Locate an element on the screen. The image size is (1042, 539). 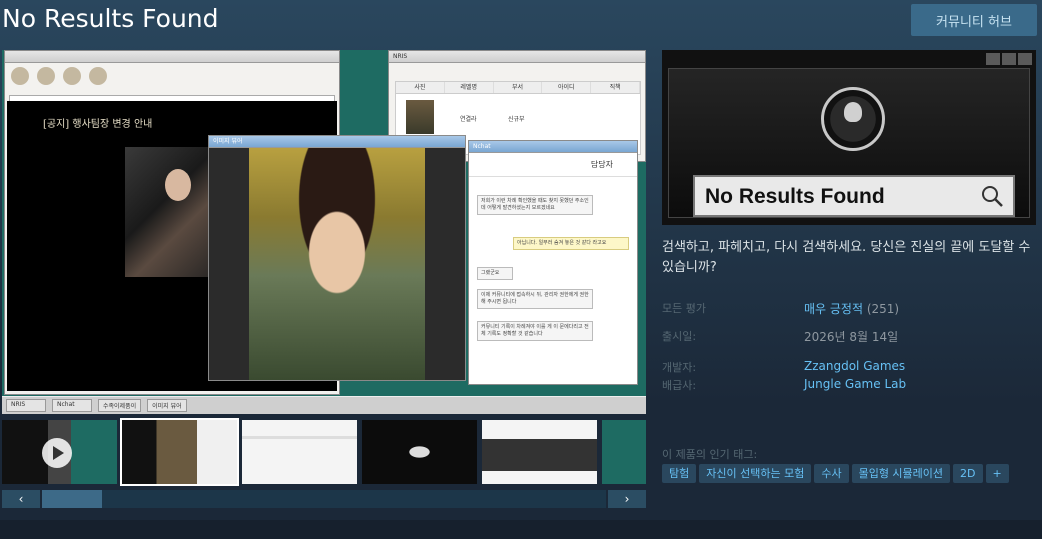
chat-titlebar: Nchat is located at coordinates (553, 147).